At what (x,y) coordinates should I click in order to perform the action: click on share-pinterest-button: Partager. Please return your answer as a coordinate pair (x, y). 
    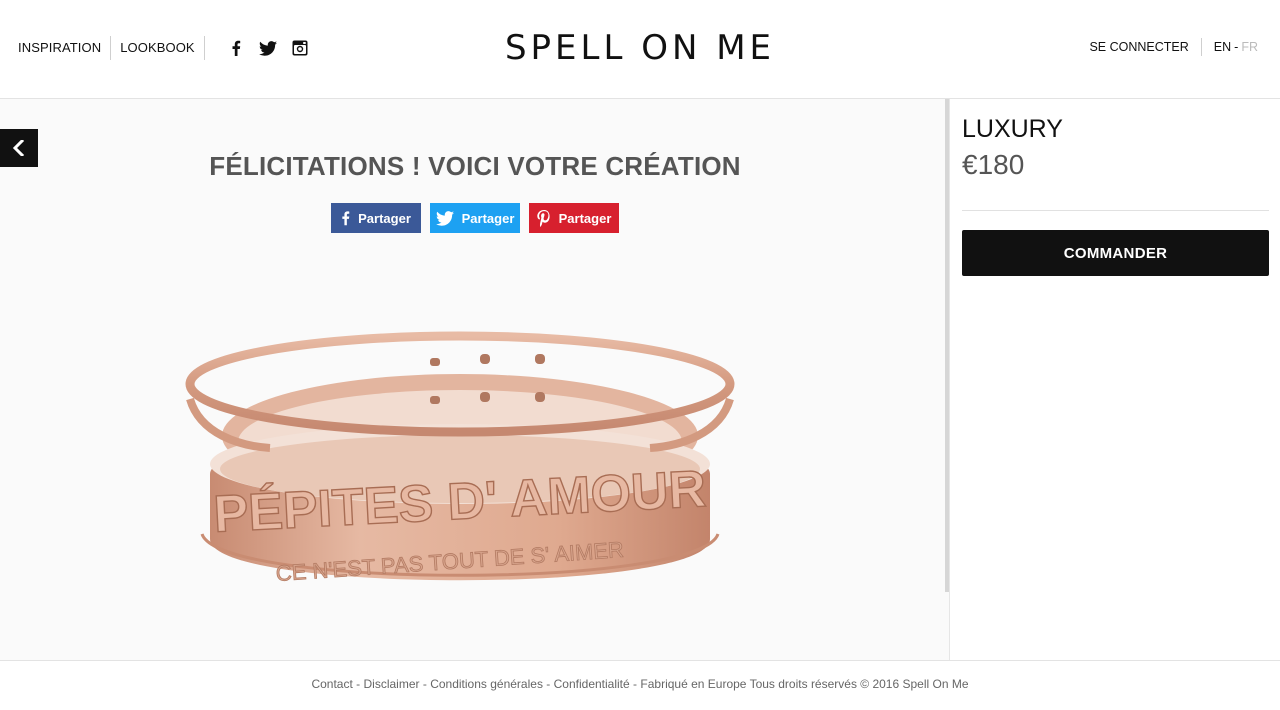
    Looking at the image, I should click on (574, 218).